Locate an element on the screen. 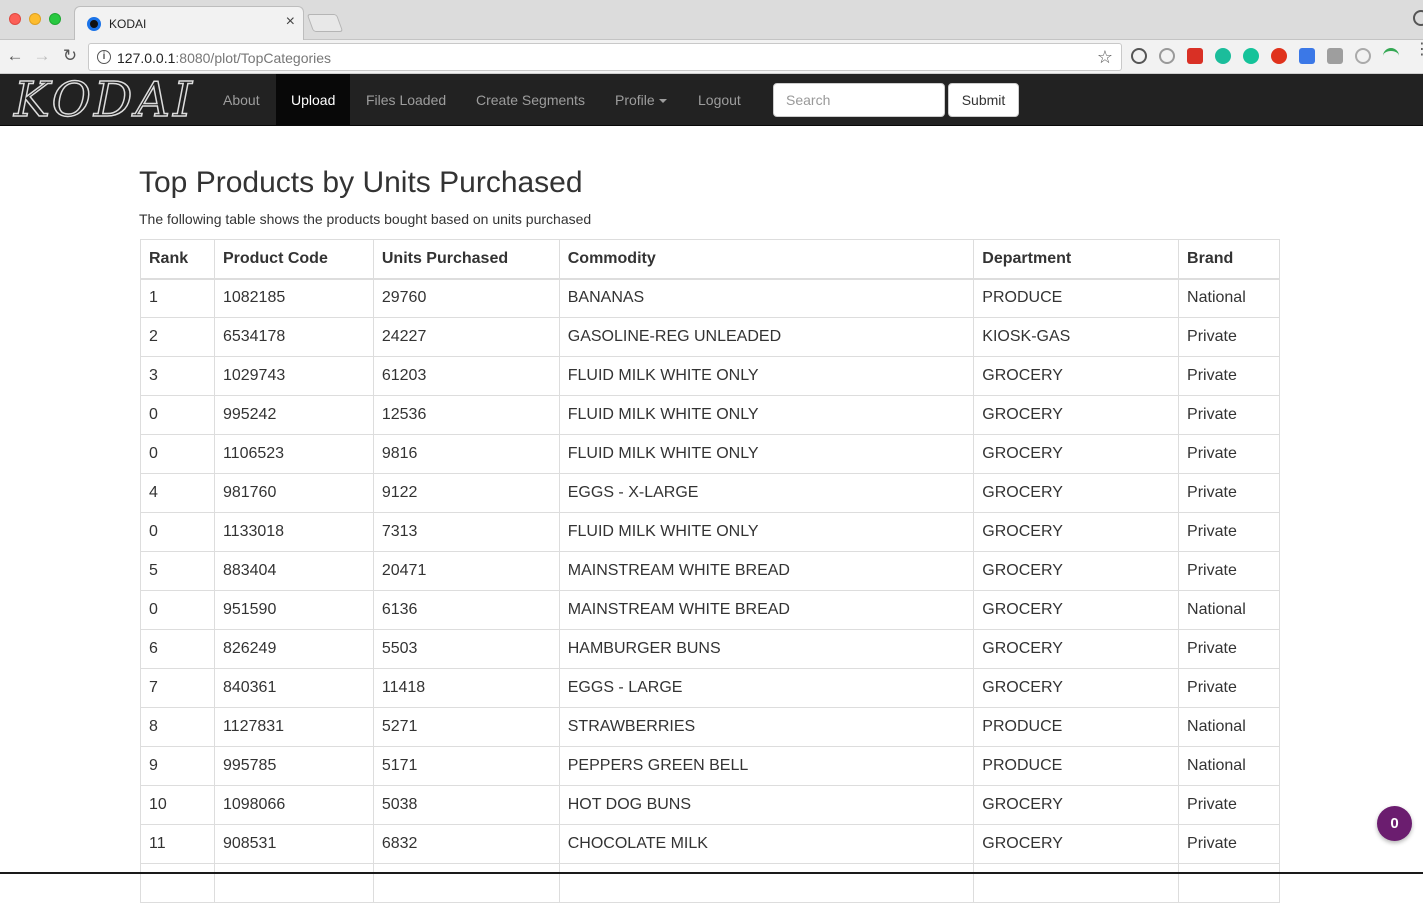  cell-units-purchased: 5271 is located at coordinates (466, 727).